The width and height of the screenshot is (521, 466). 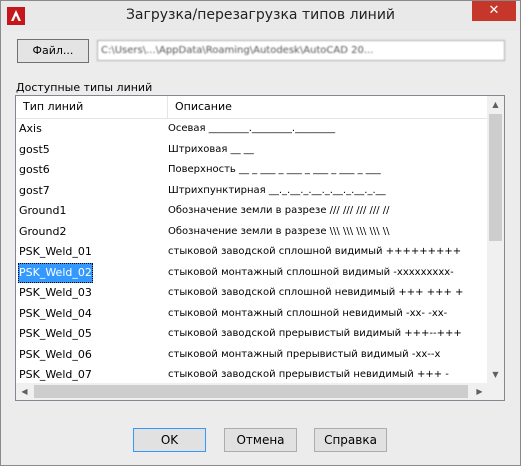 I want to click on linetype-name: PSK_Weld_01, so click(x=55, y=251).